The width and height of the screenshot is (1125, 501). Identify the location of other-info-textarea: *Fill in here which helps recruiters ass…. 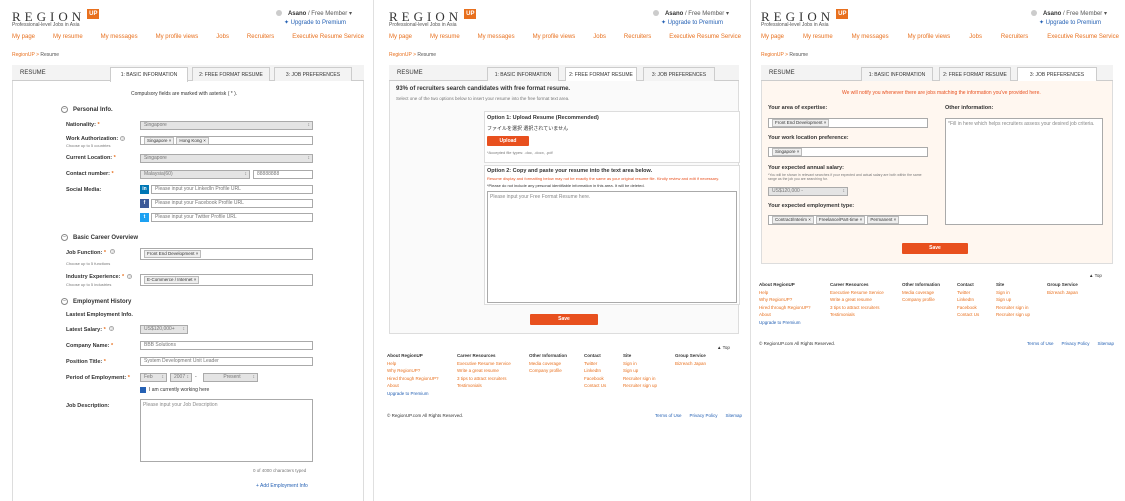
(1024, 171).